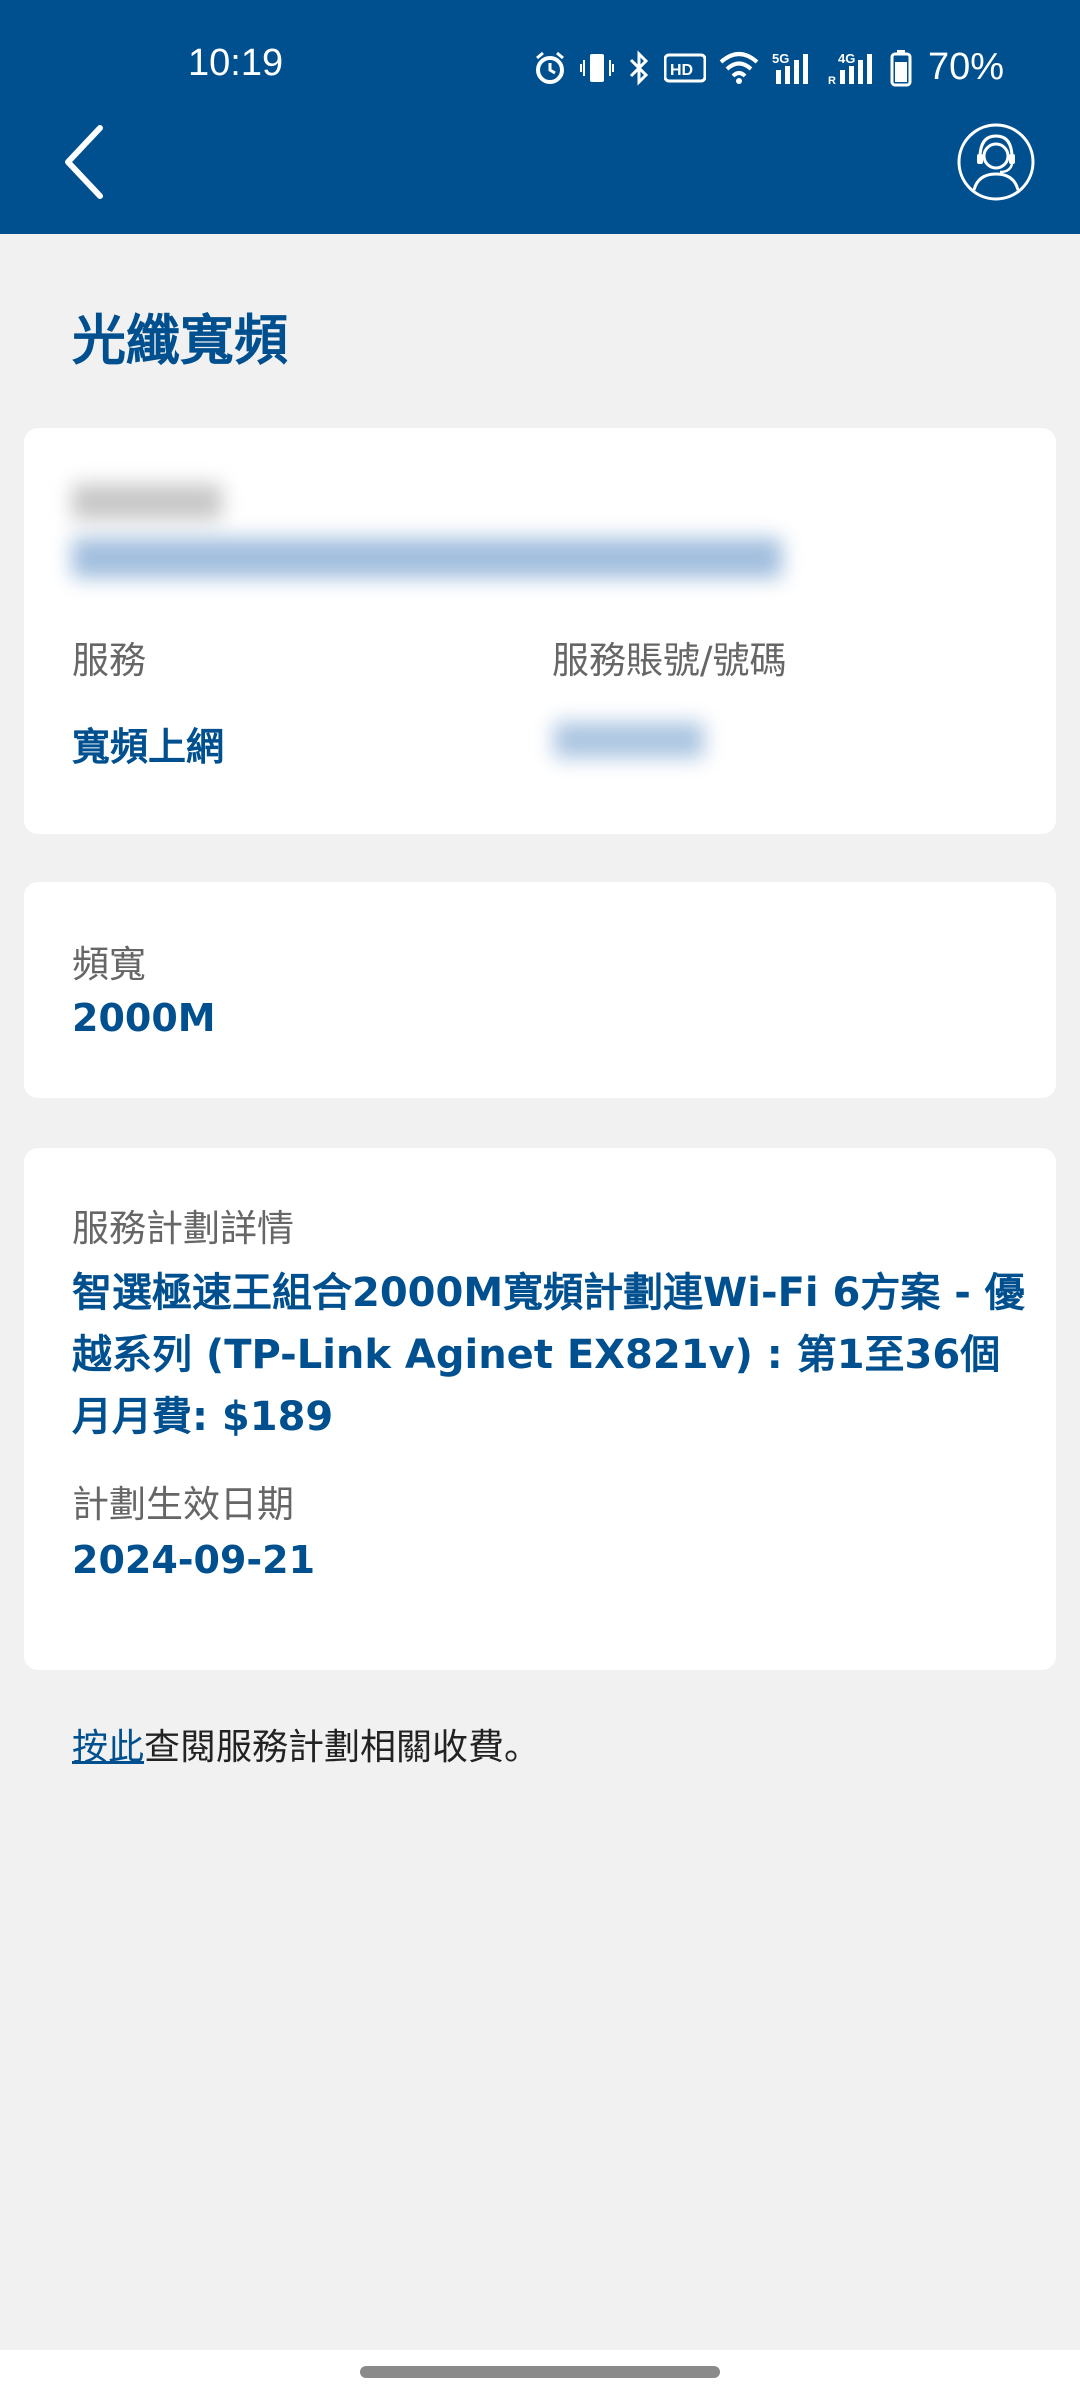 The width and height of the screenshot is (1080, 2400). I want to click on home-indicator, so click(540, 2372).